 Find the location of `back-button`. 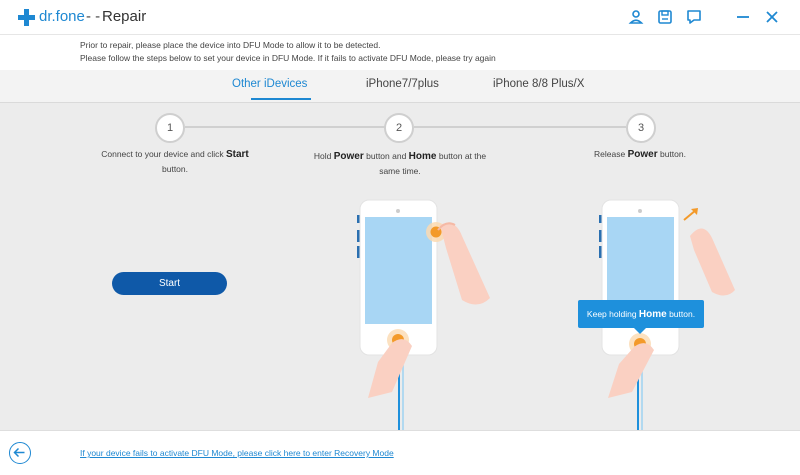

back-button is located at coordinates (20, 453).